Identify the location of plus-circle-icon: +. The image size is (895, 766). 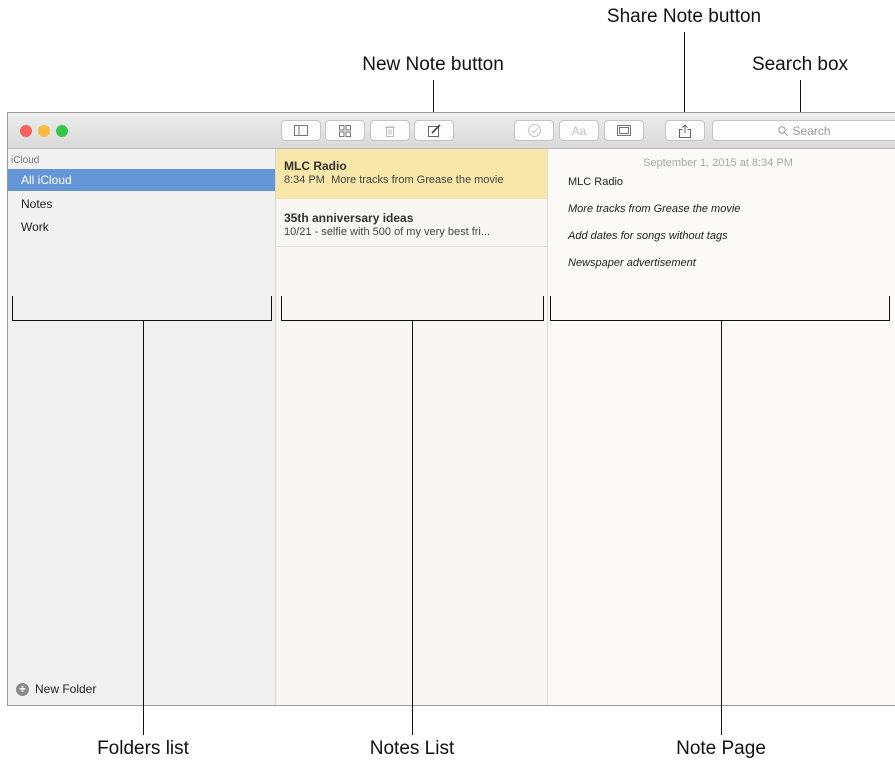
(22, 689).